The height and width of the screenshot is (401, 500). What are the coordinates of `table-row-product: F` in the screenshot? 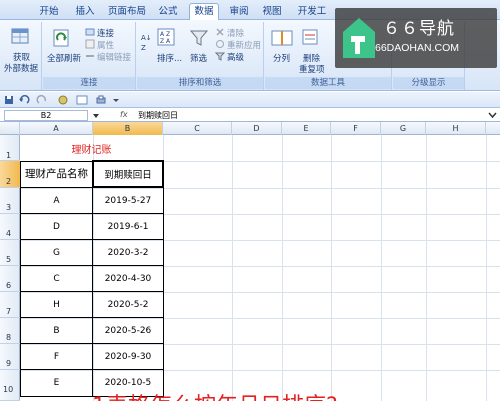 It's located at (56, 357).